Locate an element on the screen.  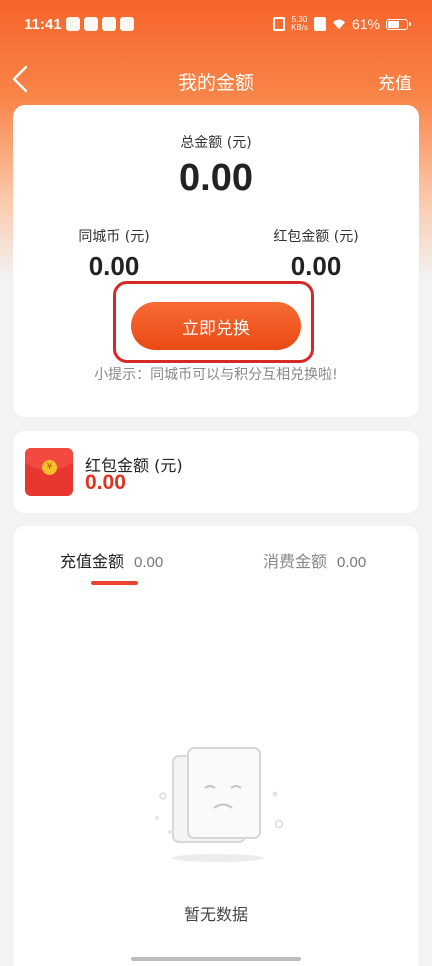
tab-recharge-label: 充值金额 is located at coordinates (92, 561).